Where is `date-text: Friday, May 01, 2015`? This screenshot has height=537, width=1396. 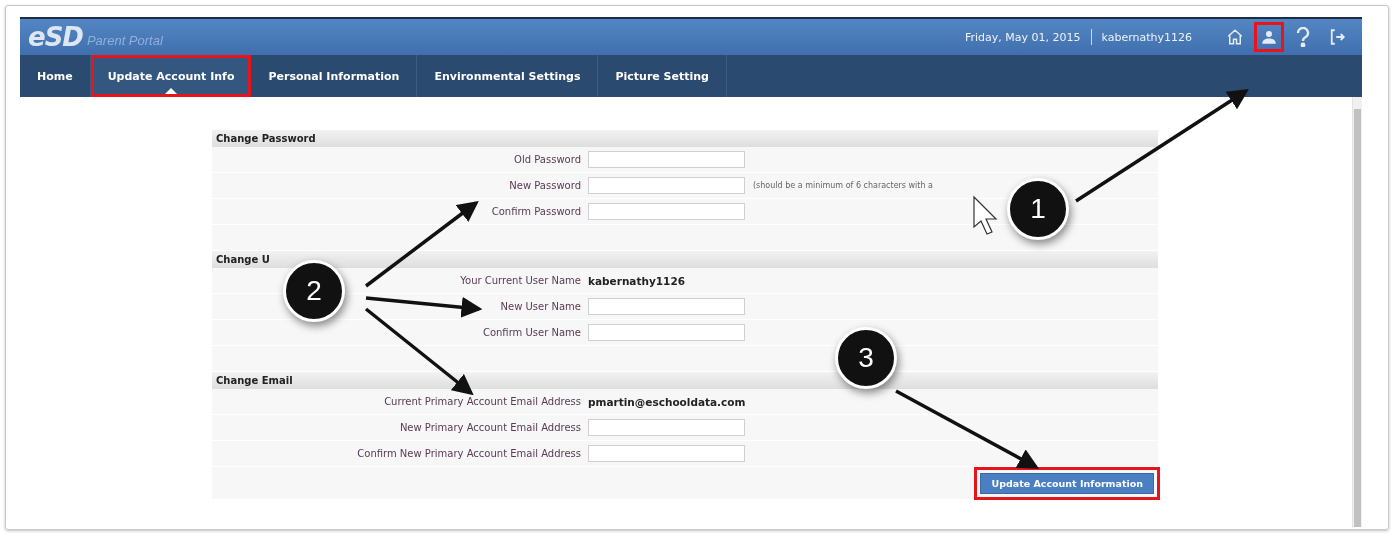 date-text: Friday, May 01, 2015 is located at coordinates (1022, 37).